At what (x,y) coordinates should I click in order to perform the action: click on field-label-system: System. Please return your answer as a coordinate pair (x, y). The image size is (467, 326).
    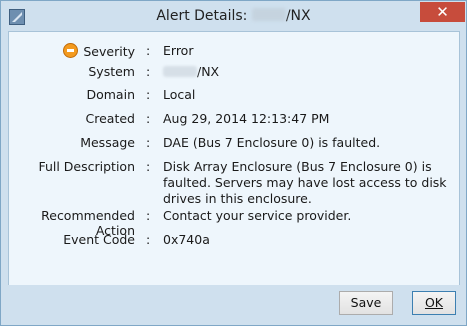
    Looking at the image, I should click on (111, 71).